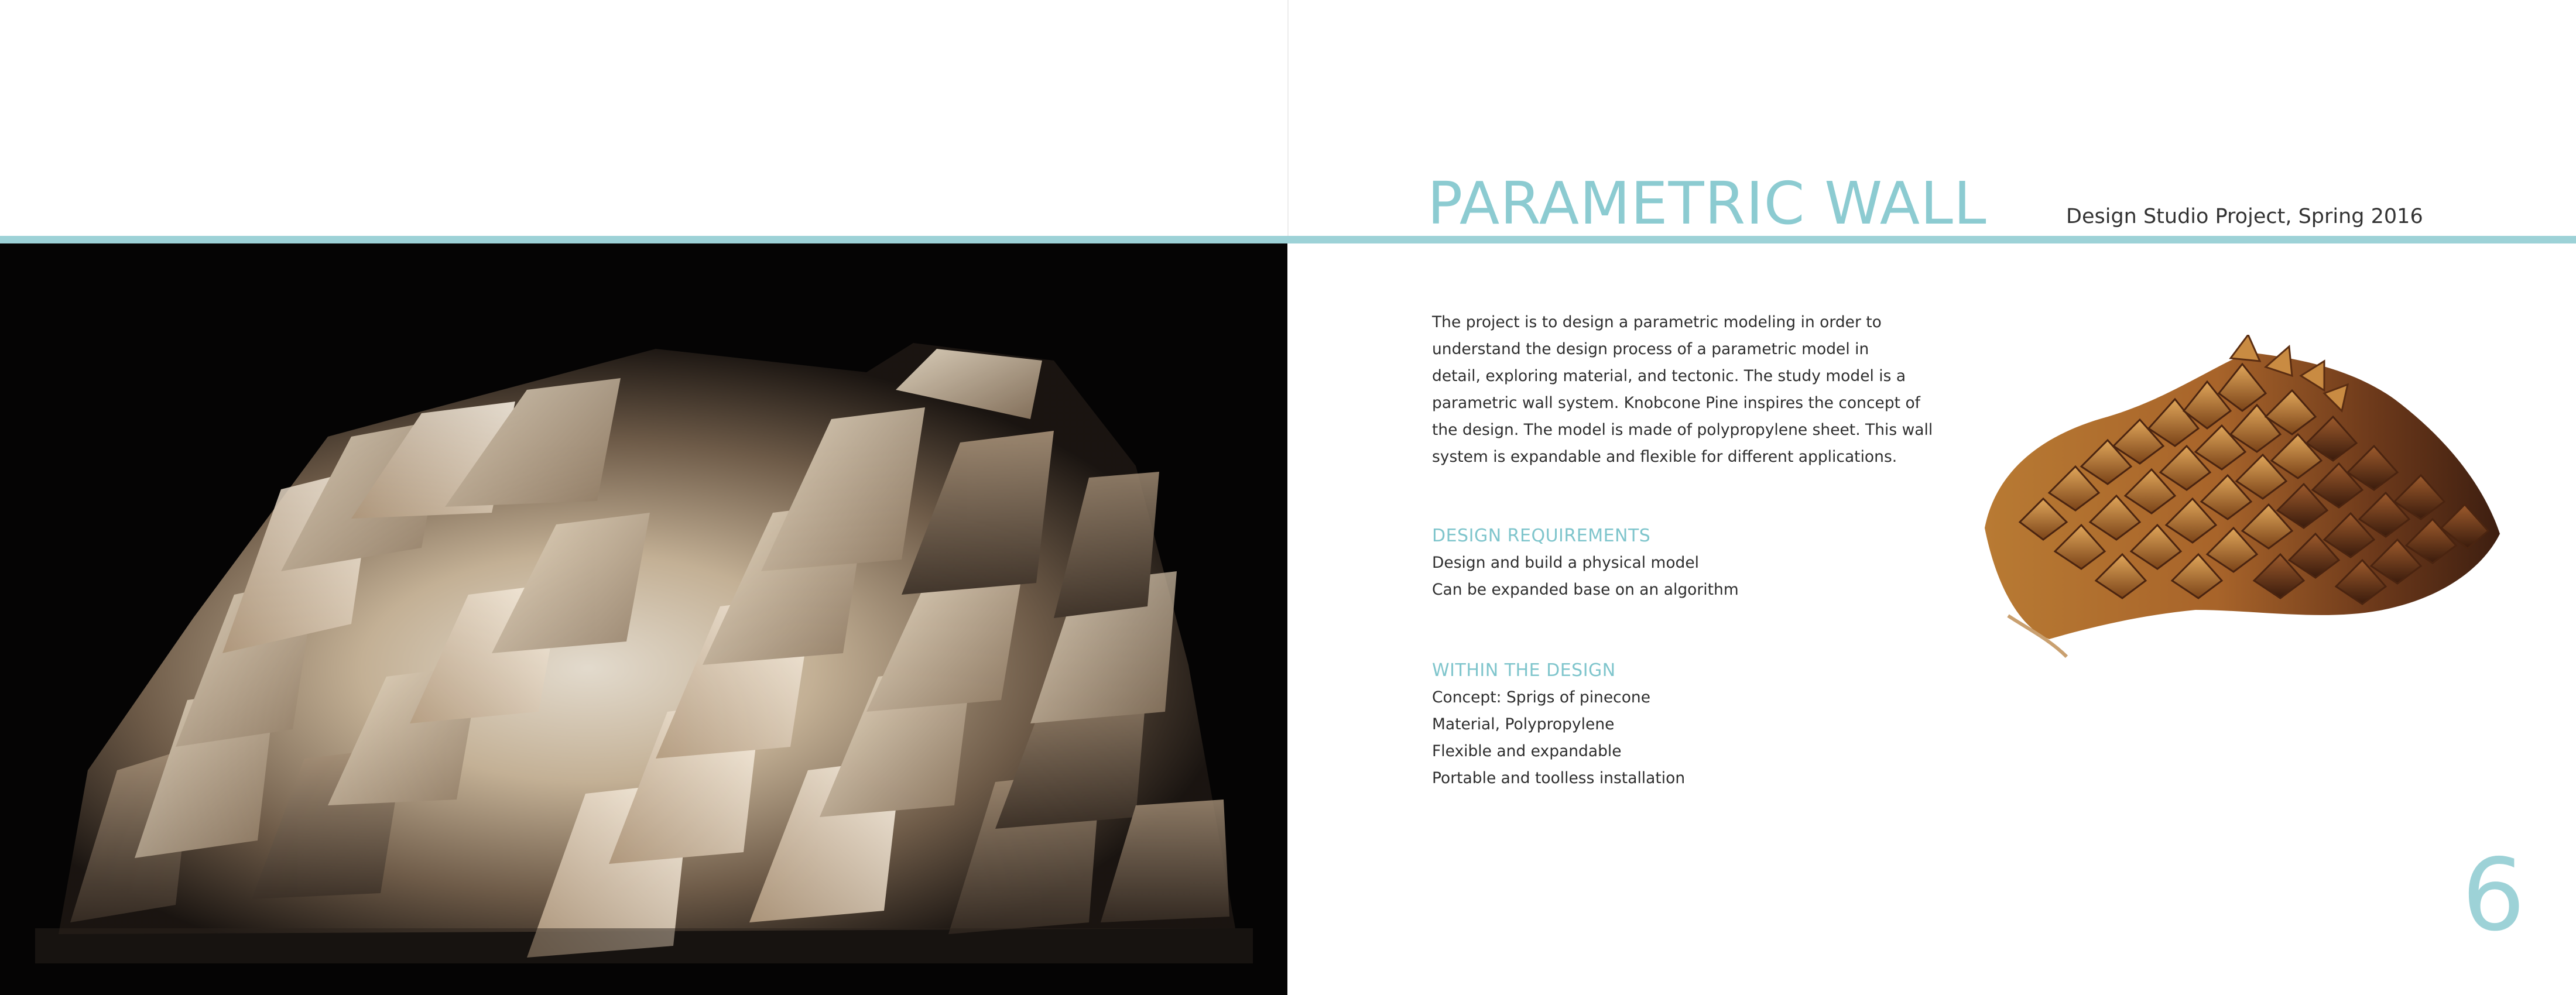 This screenshot has width=2576, height=995. What do you see at coordinates (1523, 724) in the screenshot?
I see `design-item: Material, Polypropylene` at bounding box center [1523, 724].